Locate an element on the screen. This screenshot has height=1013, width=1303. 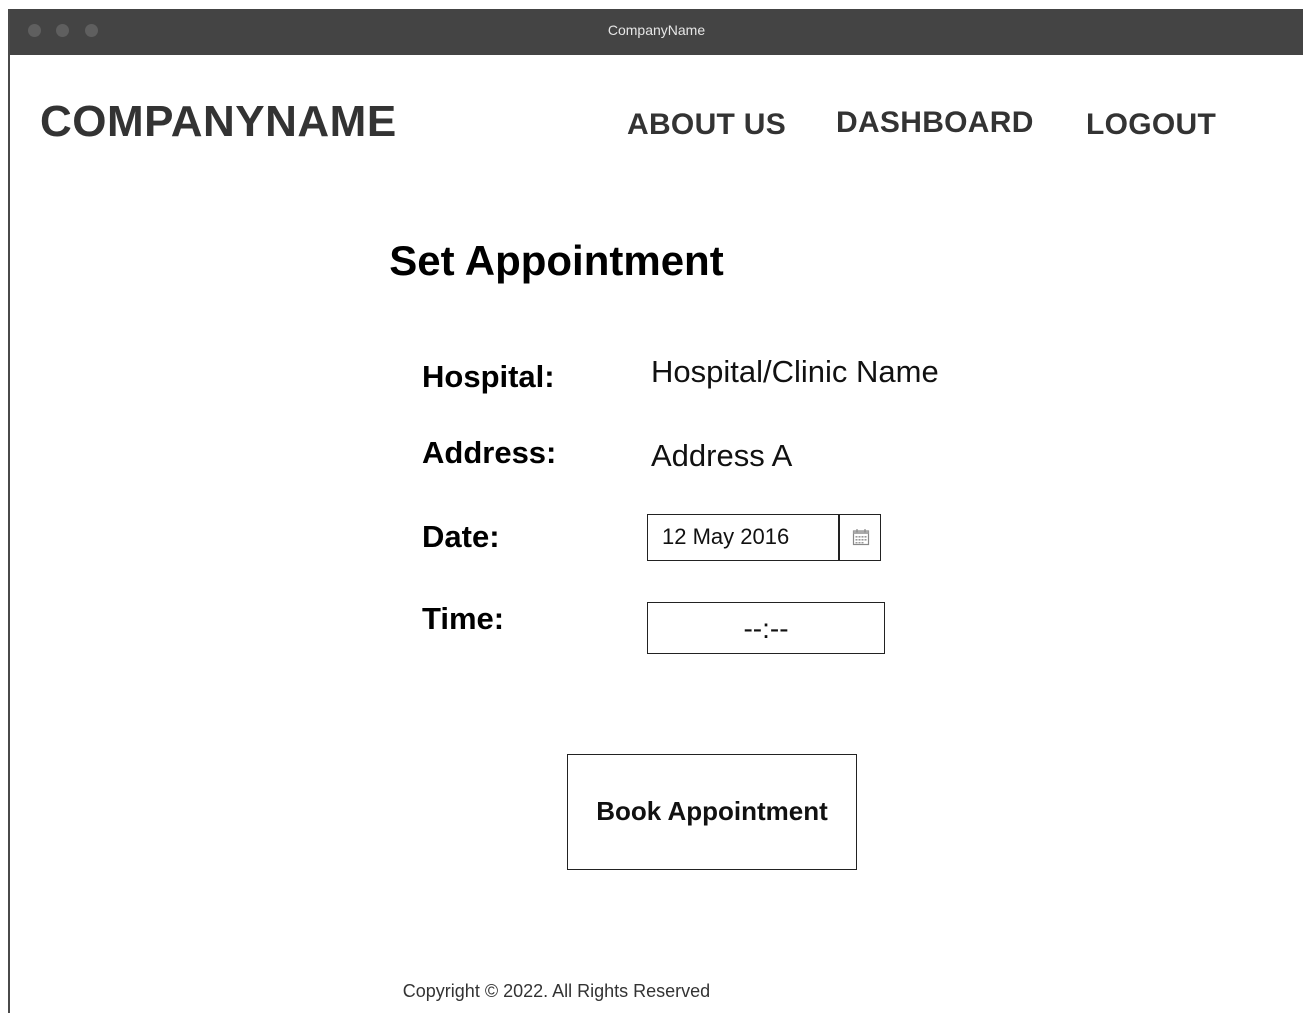
nav-logout: LOGOUT is located at coordinates (1151, 125).